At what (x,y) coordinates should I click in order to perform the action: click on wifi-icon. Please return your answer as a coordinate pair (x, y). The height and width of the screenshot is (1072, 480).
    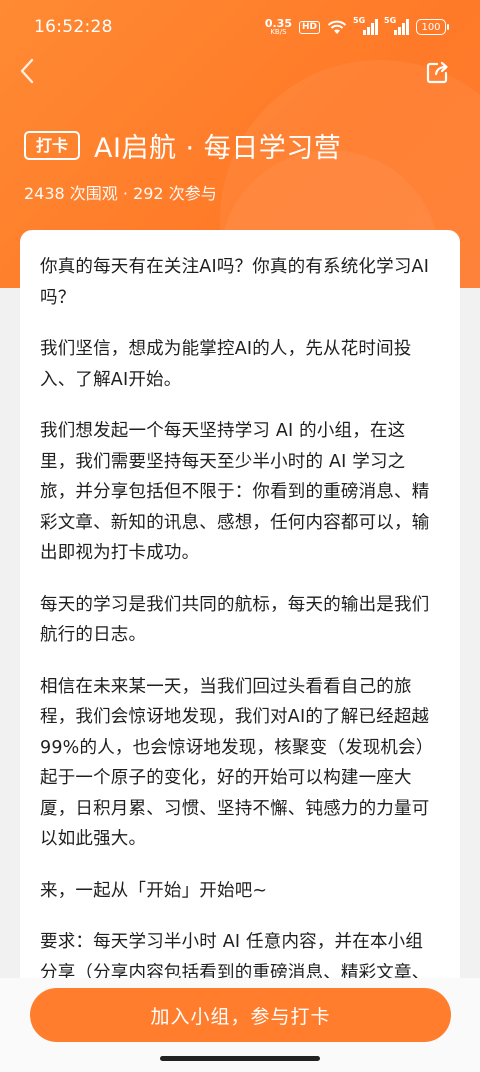
    Looking at the image, I should click on (337, 27).